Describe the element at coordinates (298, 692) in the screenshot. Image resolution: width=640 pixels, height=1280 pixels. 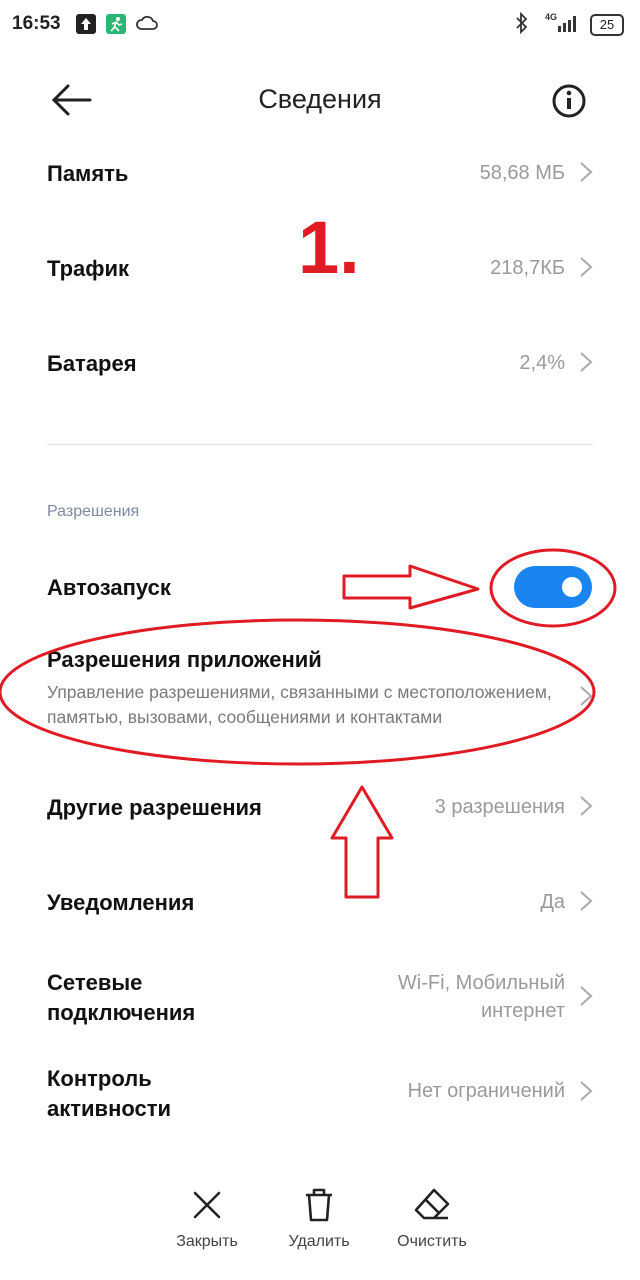
I see `permissions-highlight-ellipse` at that location.